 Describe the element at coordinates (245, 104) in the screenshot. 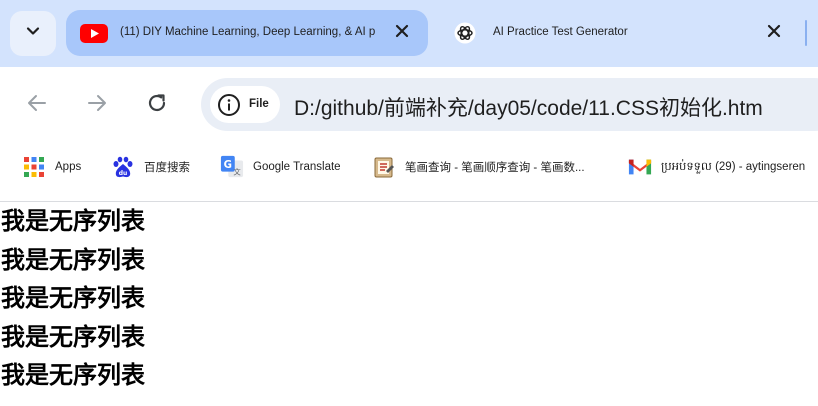

I see `site-info-chip: File` at that location.